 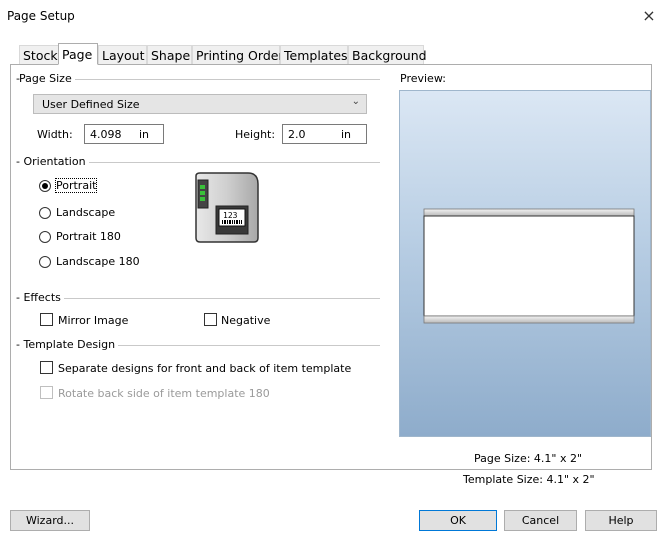 I want to click on page-size-dropdown: User Defined Size ⌄, so click(x=200, y=104).